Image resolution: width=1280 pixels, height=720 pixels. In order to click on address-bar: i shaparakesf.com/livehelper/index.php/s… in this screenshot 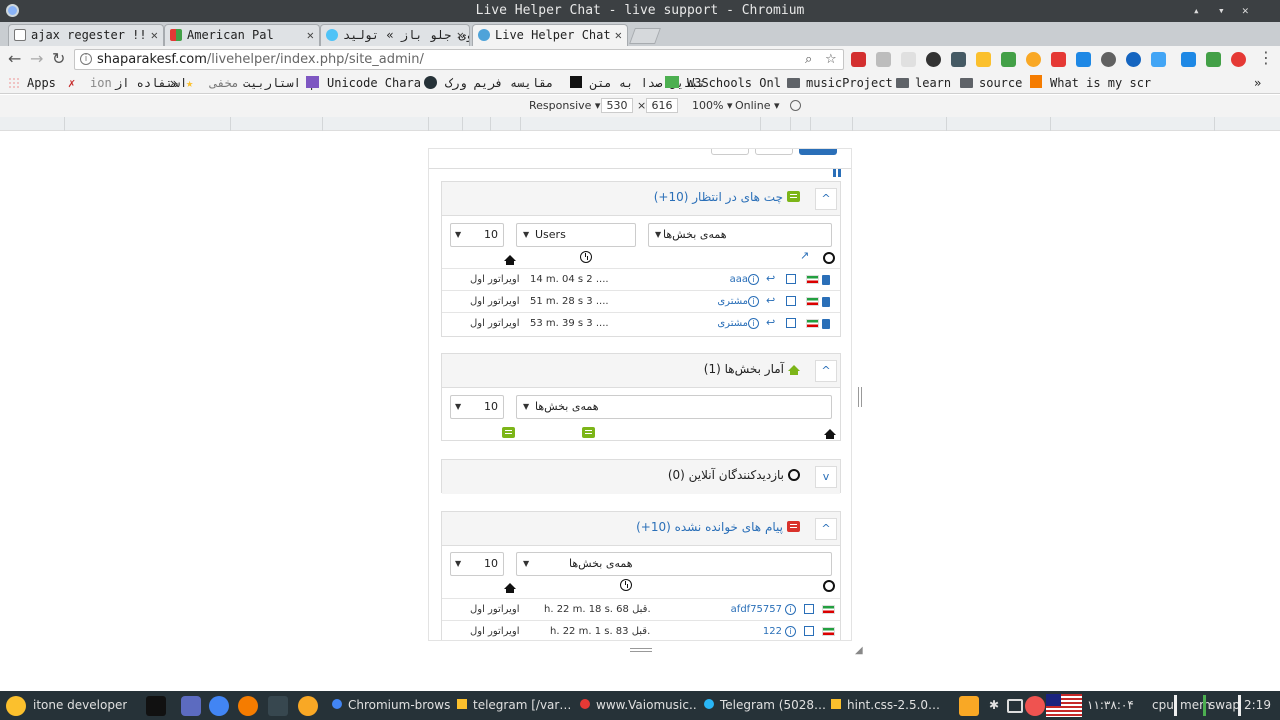, I will do `click(459, 59)`.